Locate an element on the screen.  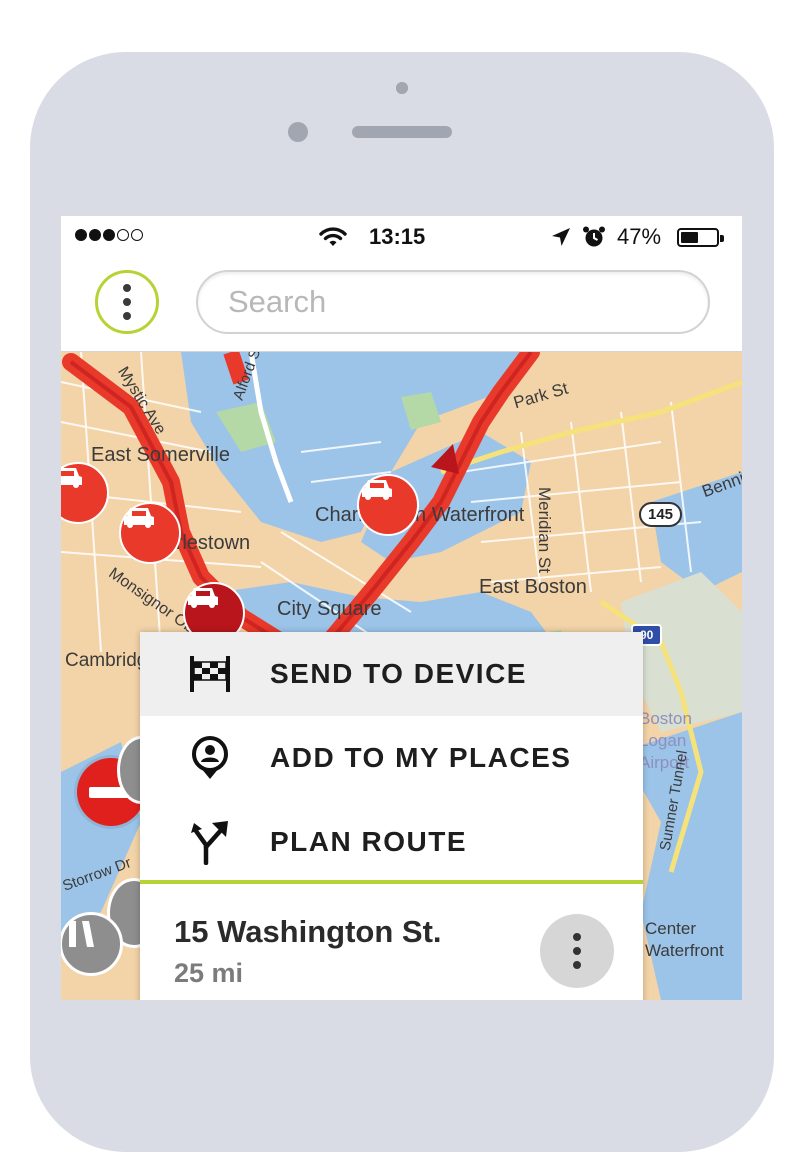
search-input is located at coordinates (453, 302).